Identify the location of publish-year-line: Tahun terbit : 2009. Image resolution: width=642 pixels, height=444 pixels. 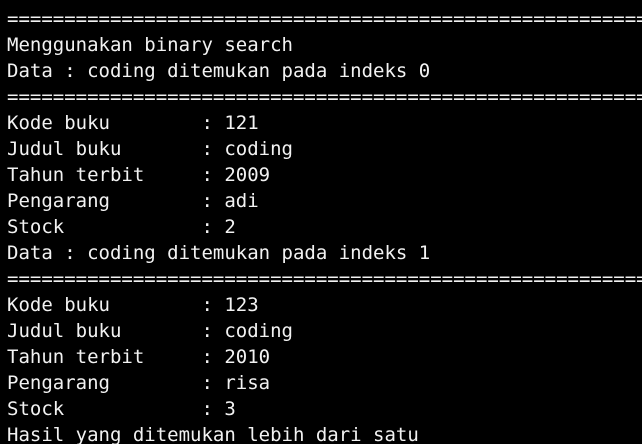
(139, 175).